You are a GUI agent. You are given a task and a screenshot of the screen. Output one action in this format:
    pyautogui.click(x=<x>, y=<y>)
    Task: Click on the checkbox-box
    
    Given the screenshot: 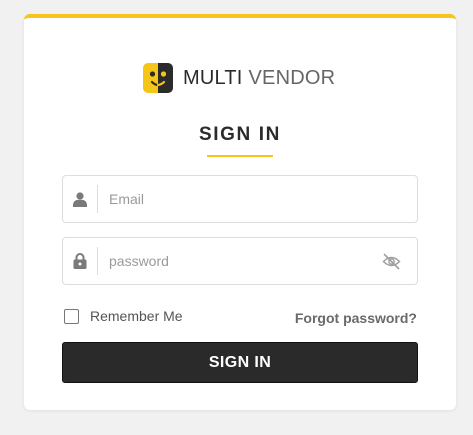 What is the action you would take?
    pyautogui.click(x=71, y=316)
    